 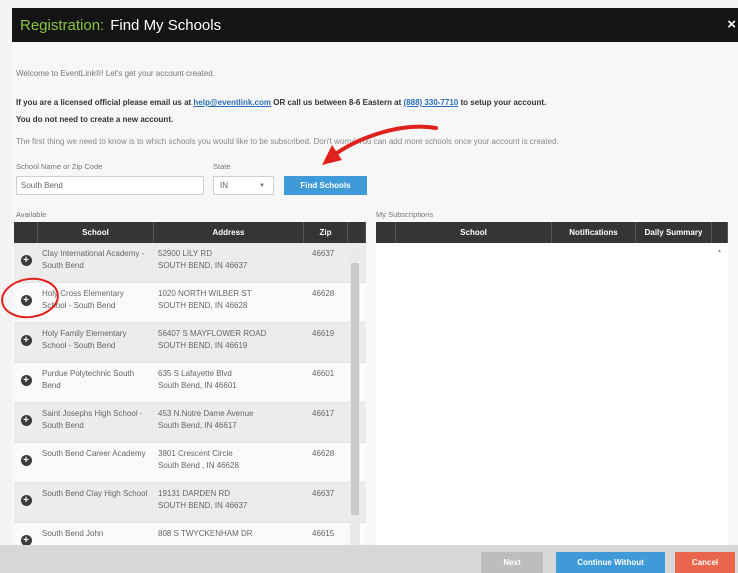 What do you see at coordinates (323, 373) in the screenshot?
I see `row-zip: 46601` at bounding box center [323, 373].